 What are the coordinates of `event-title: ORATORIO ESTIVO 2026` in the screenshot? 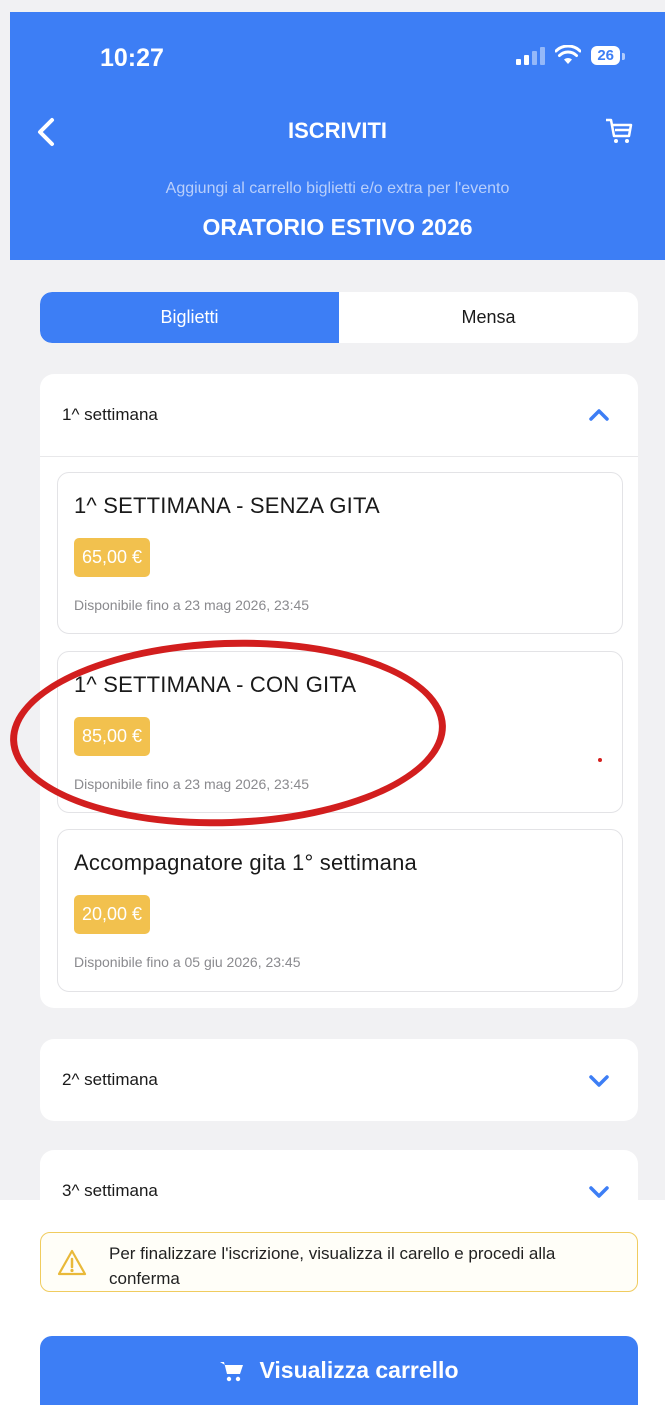 It's located at (337, 227).